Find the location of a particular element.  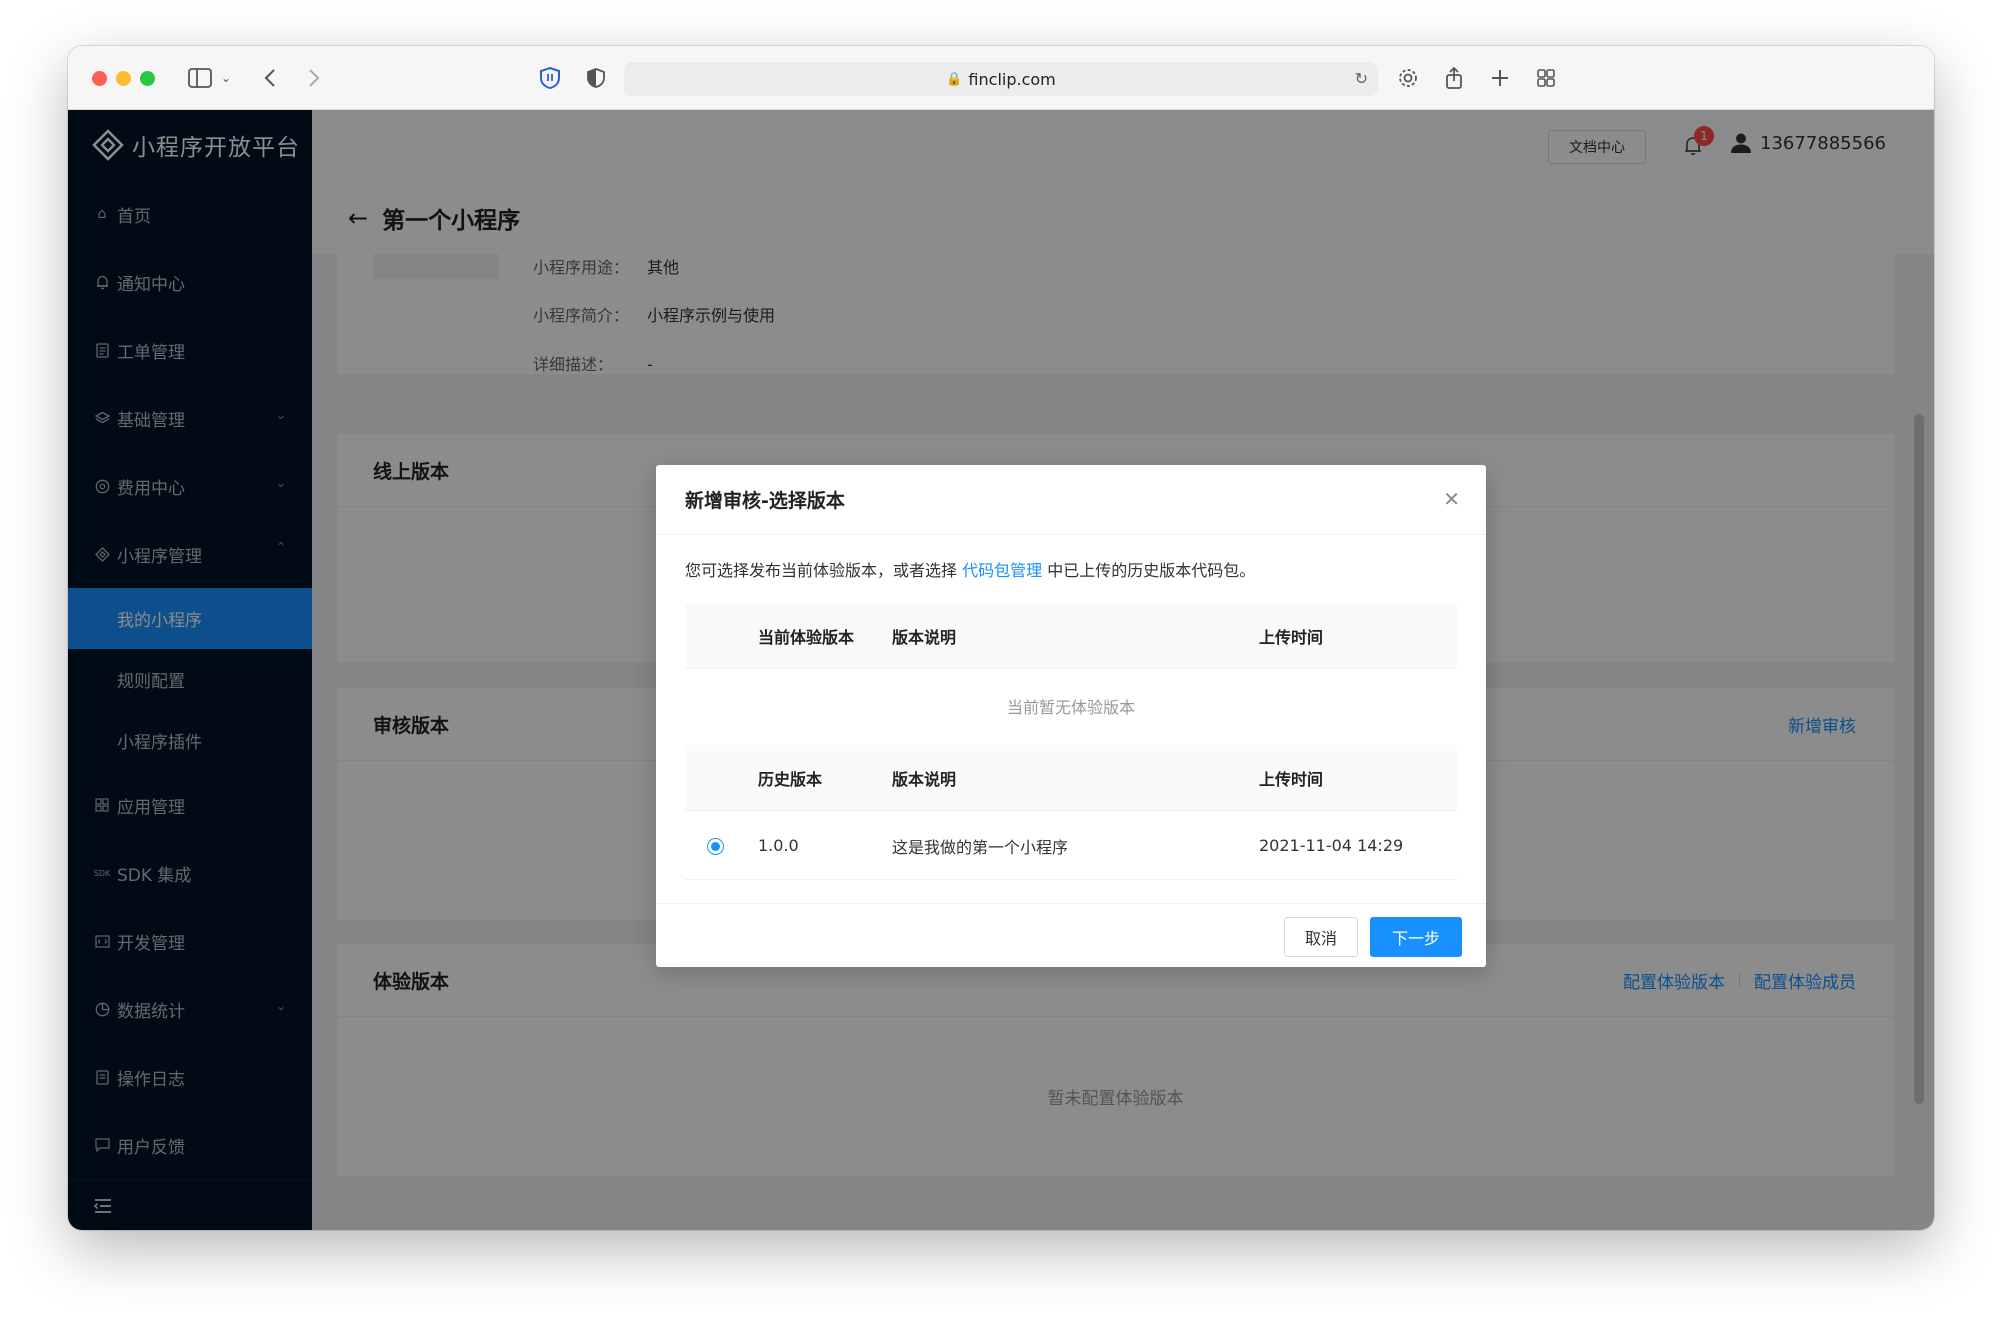

history-version-table-header: 历史版本 版本说明 上传时间 is located at coordinates (1071, 778).